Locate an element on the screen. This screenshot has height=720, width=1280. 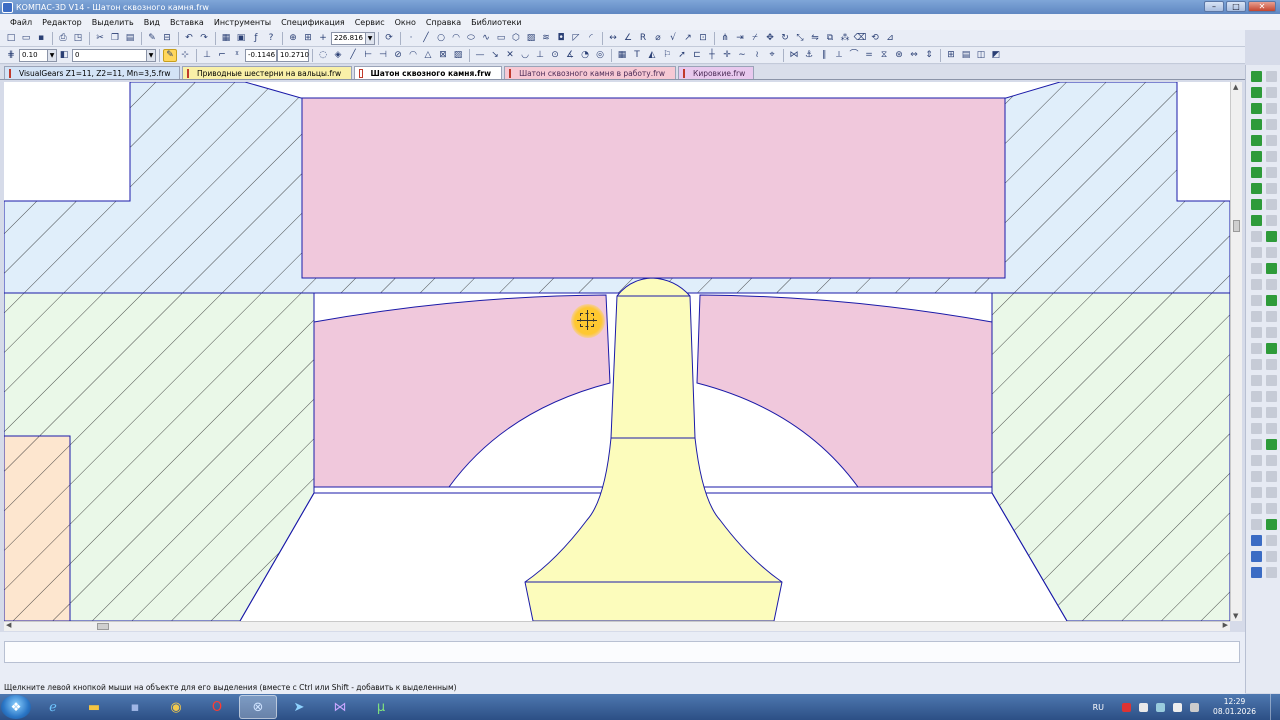
layers-icon: ◧ is located at coordinates (64, 55).